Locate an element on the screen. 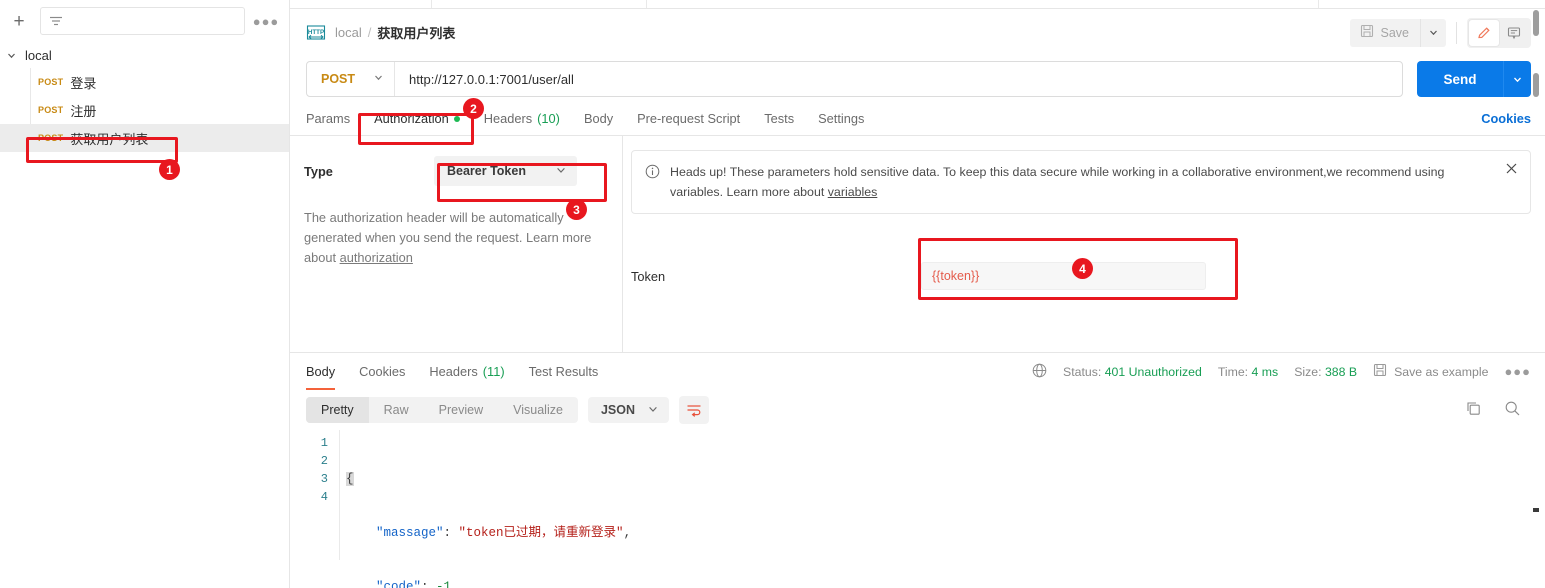 The height and width of the screenshot is (588, 1545). view-mode-preview: Preview is located at coordinates (461, 410).